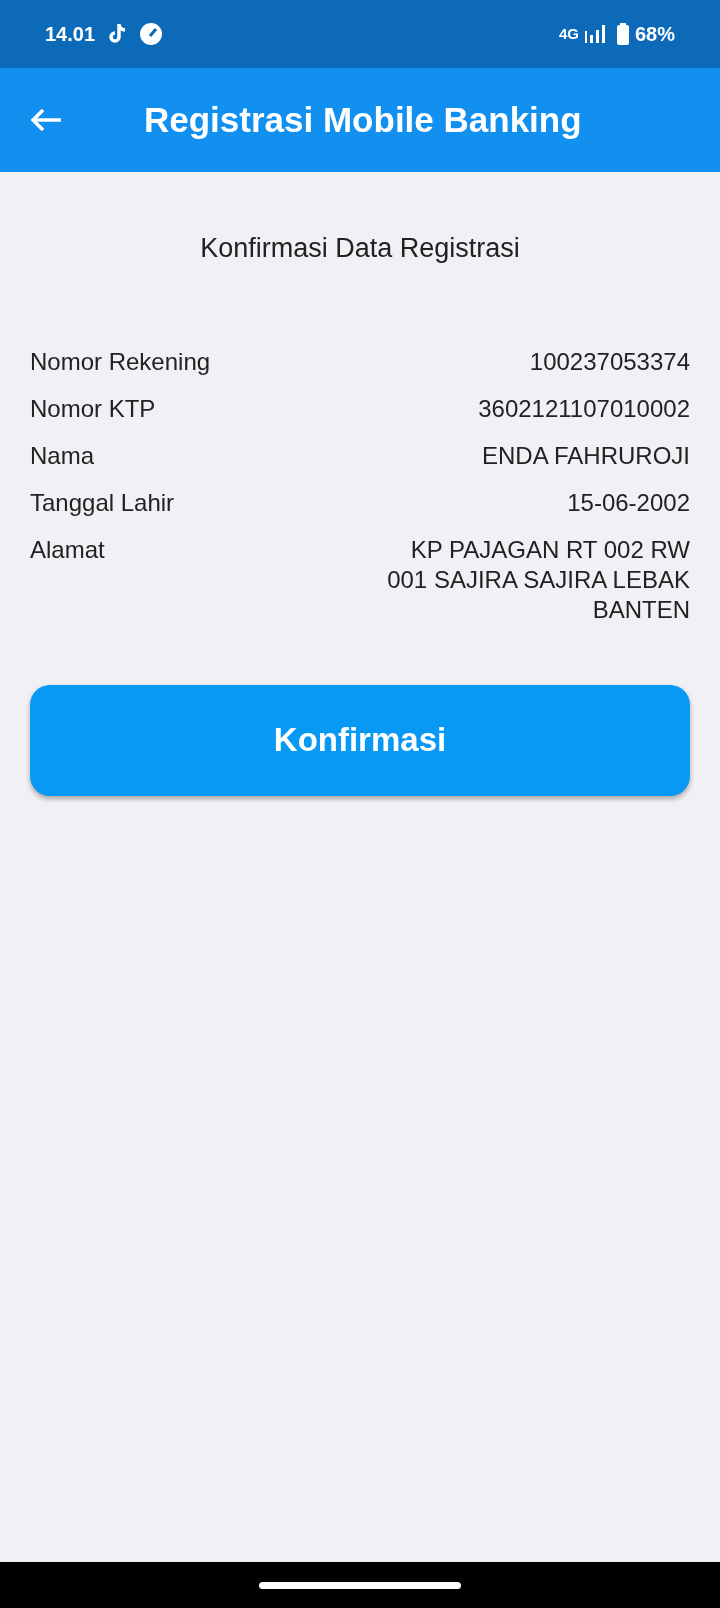 This screenshot has width=720, height=1608. I want to click on home-handle, so click(360, 1585).